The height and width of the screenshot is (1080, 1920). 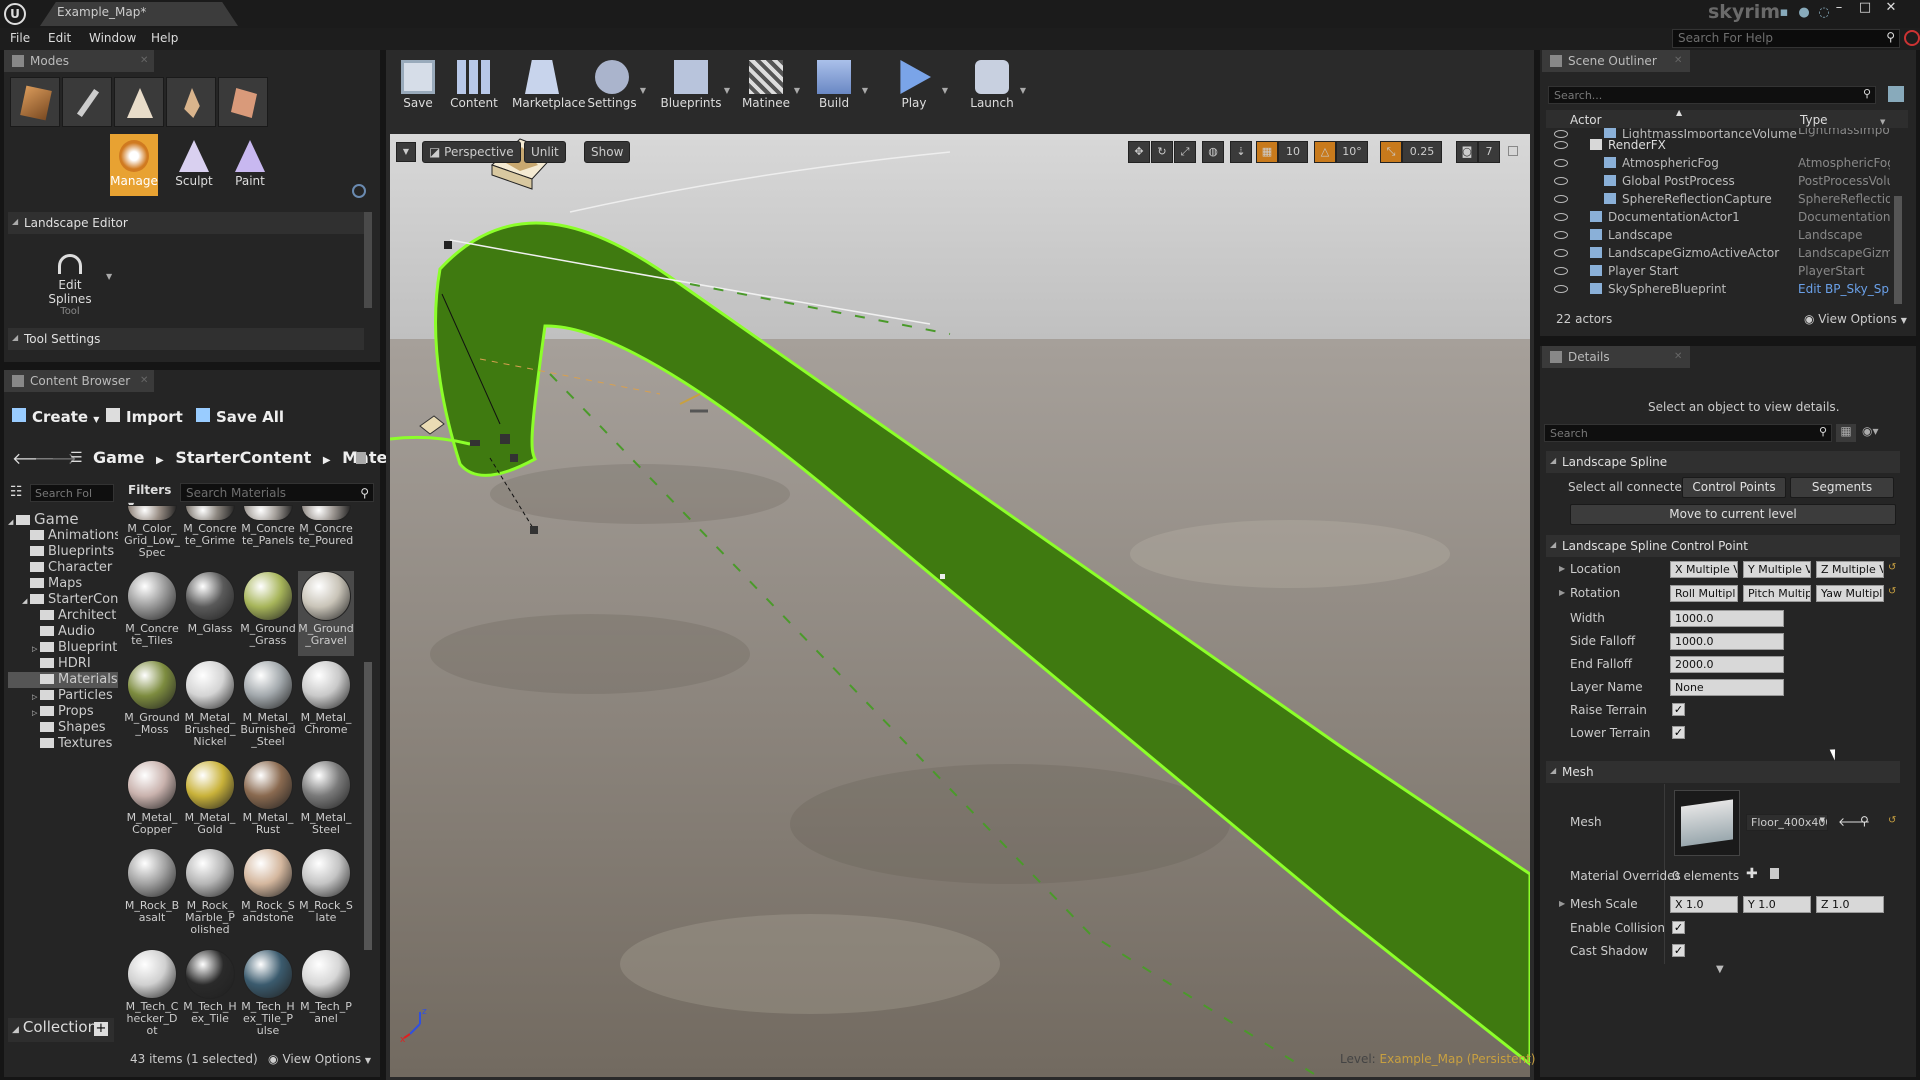 I want to click on asset-tile: M_Ground_Moss, so click(x=152, y=707).